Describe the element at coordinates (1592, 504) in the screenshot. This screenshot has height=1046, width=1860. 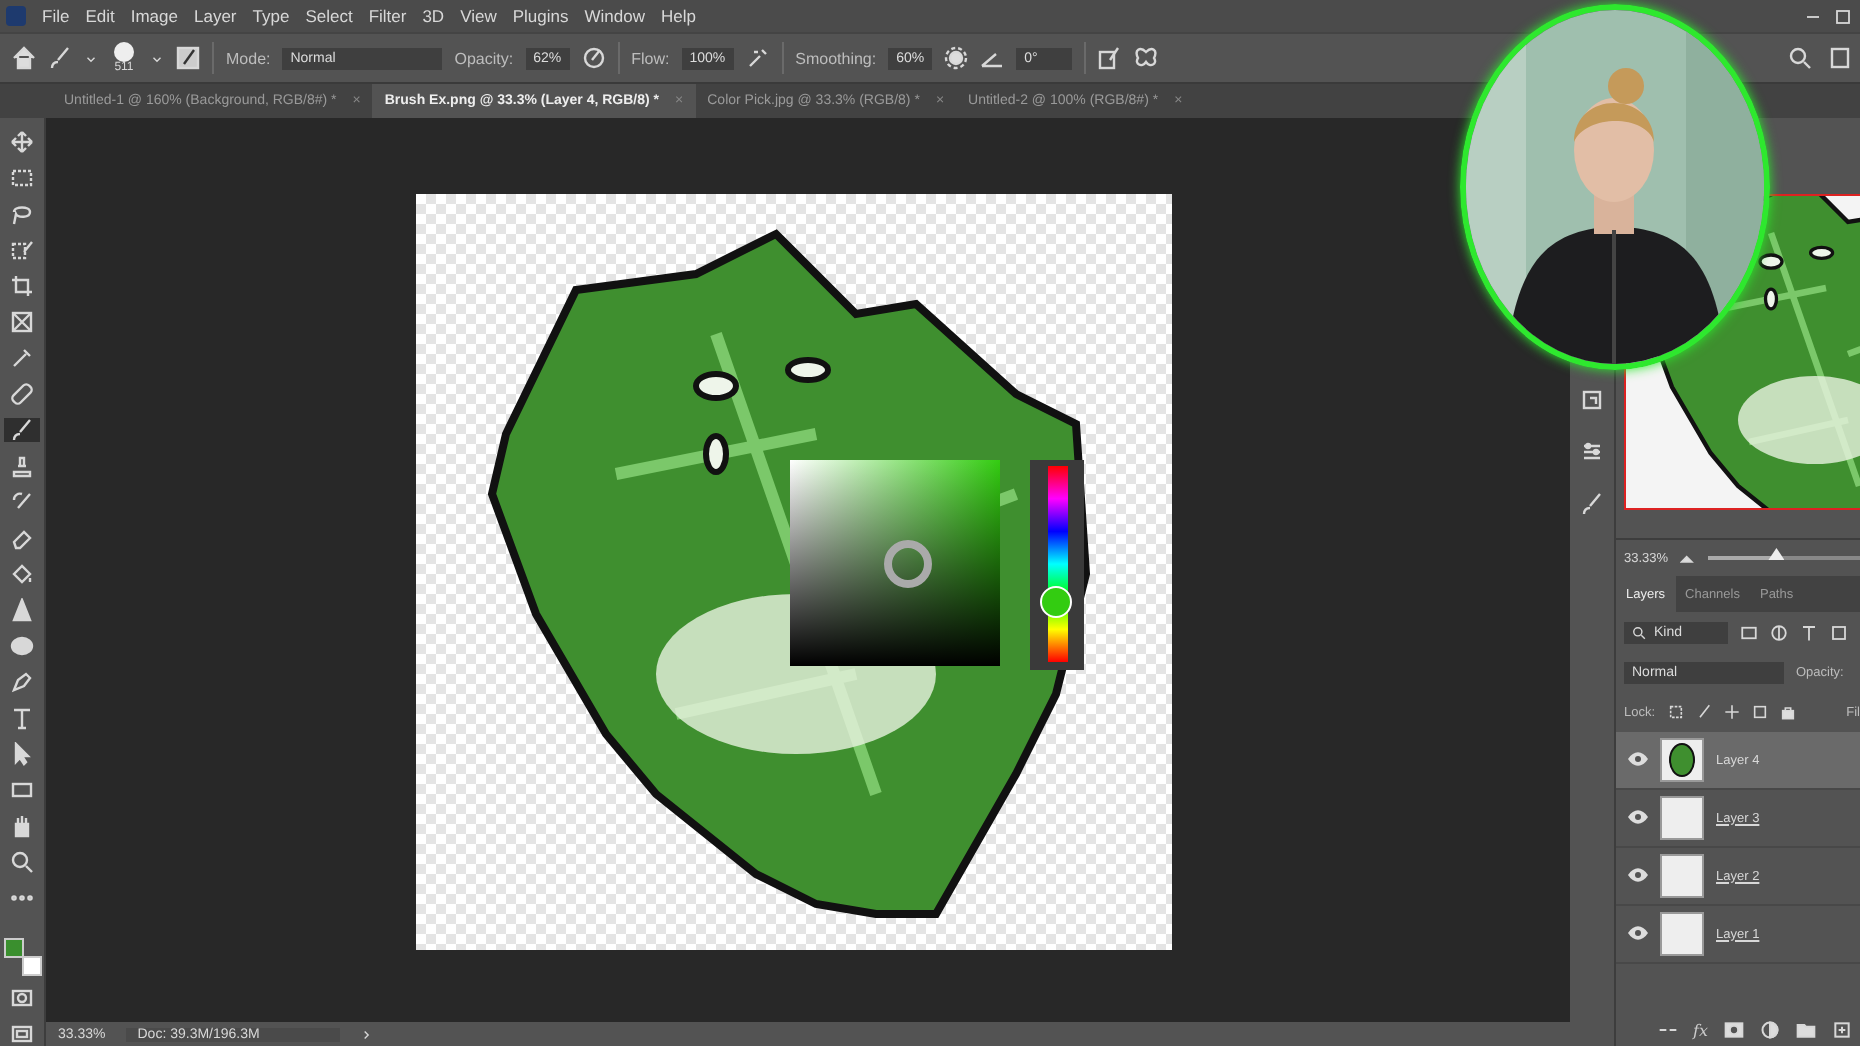
I see `brush-panel-icon` at that location.